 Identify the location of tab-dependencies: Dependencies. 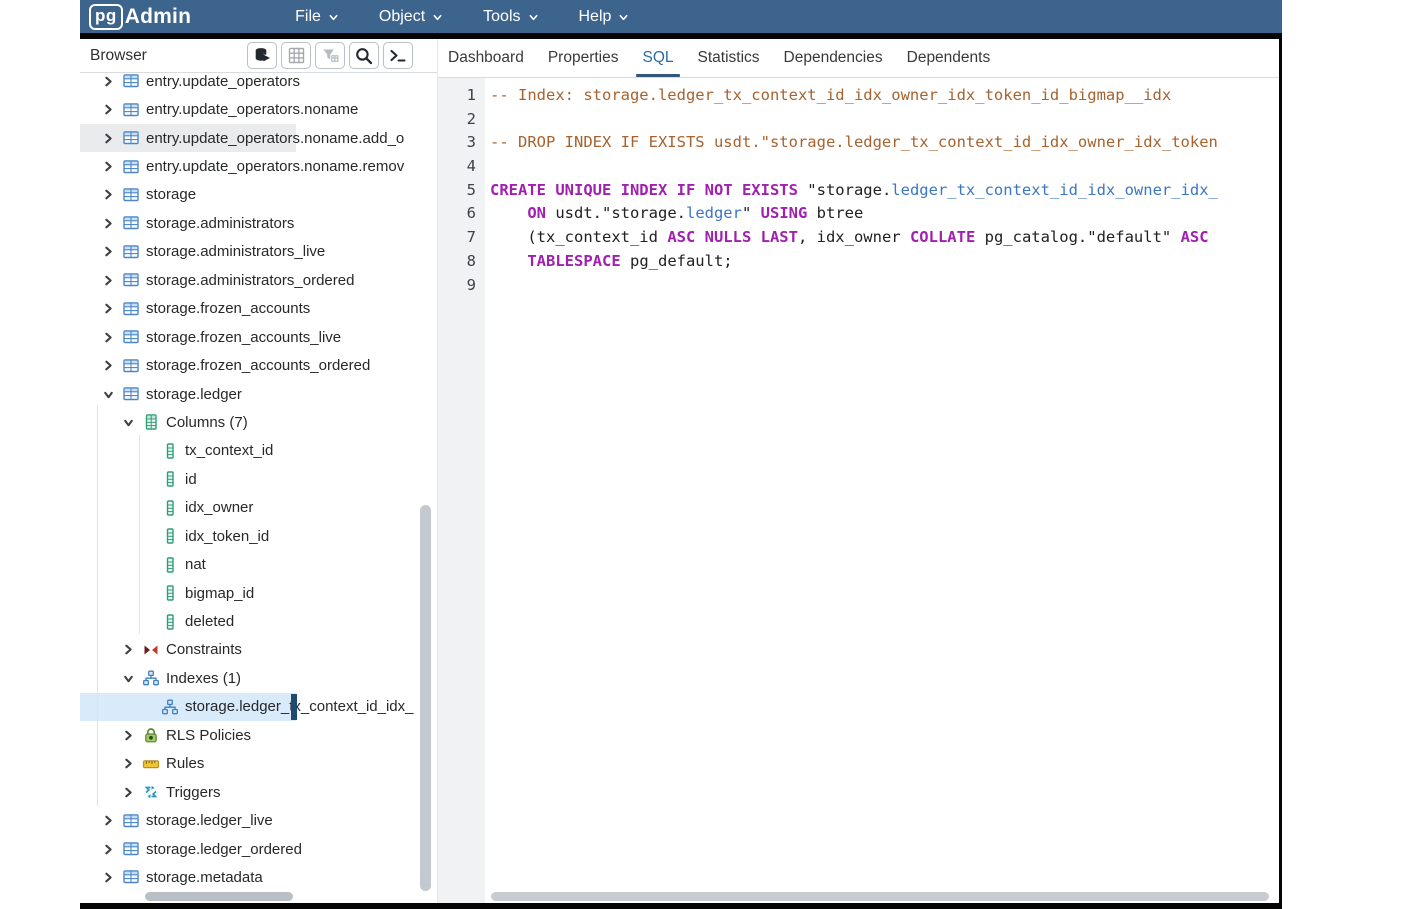
(833, 58).